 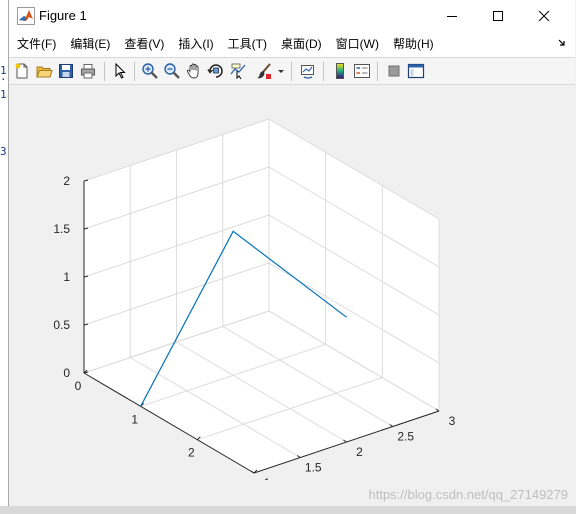 I want to click on close-button, so click(x=544, y=15).